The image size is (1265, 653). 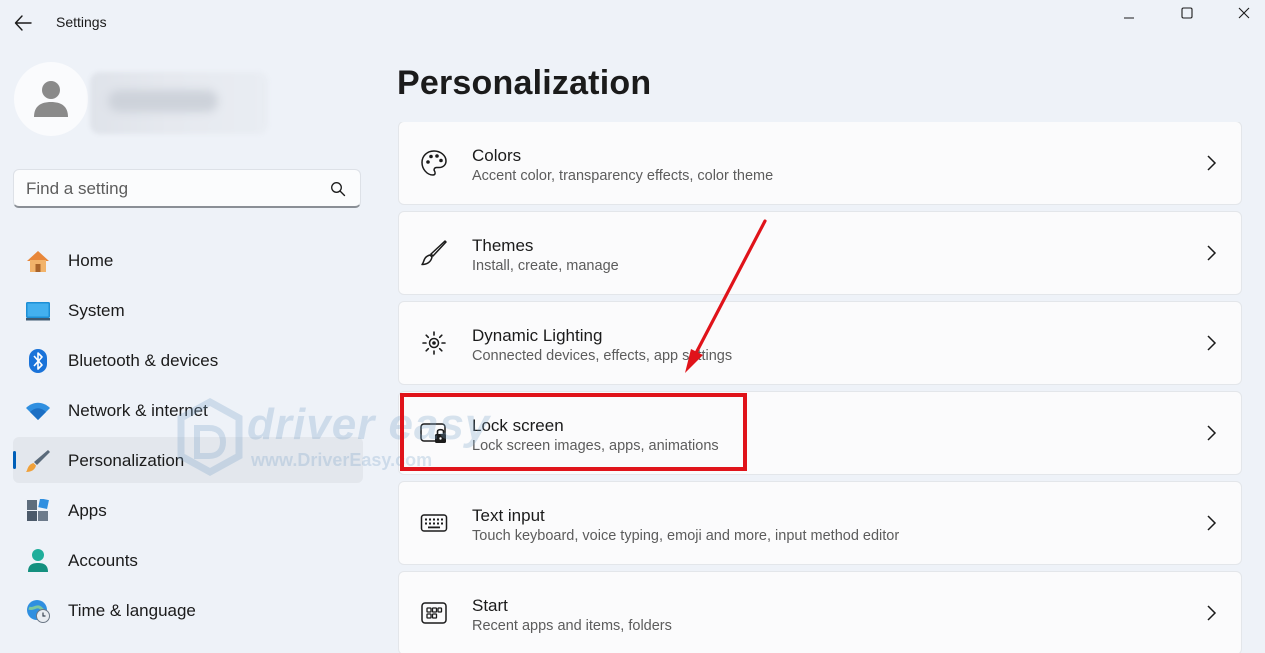 What do you see at coordinates (545, 266) in the screenshot?
I see `card-subtitle: Install, create, manage` at bounding box center [545, 266].